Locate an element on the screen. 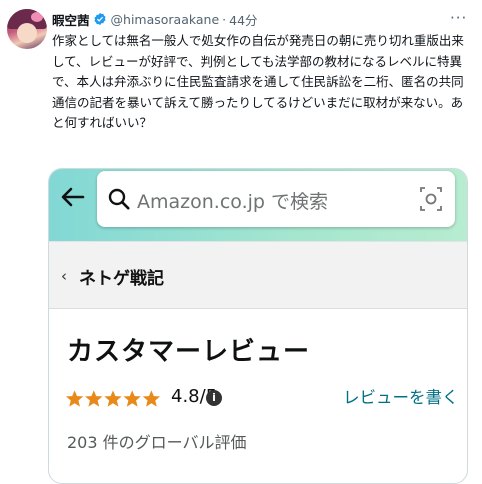 The width and height of the screenshot is (482, 484). chevron-left-icon: ‹ is located at coordinates (64, 276).